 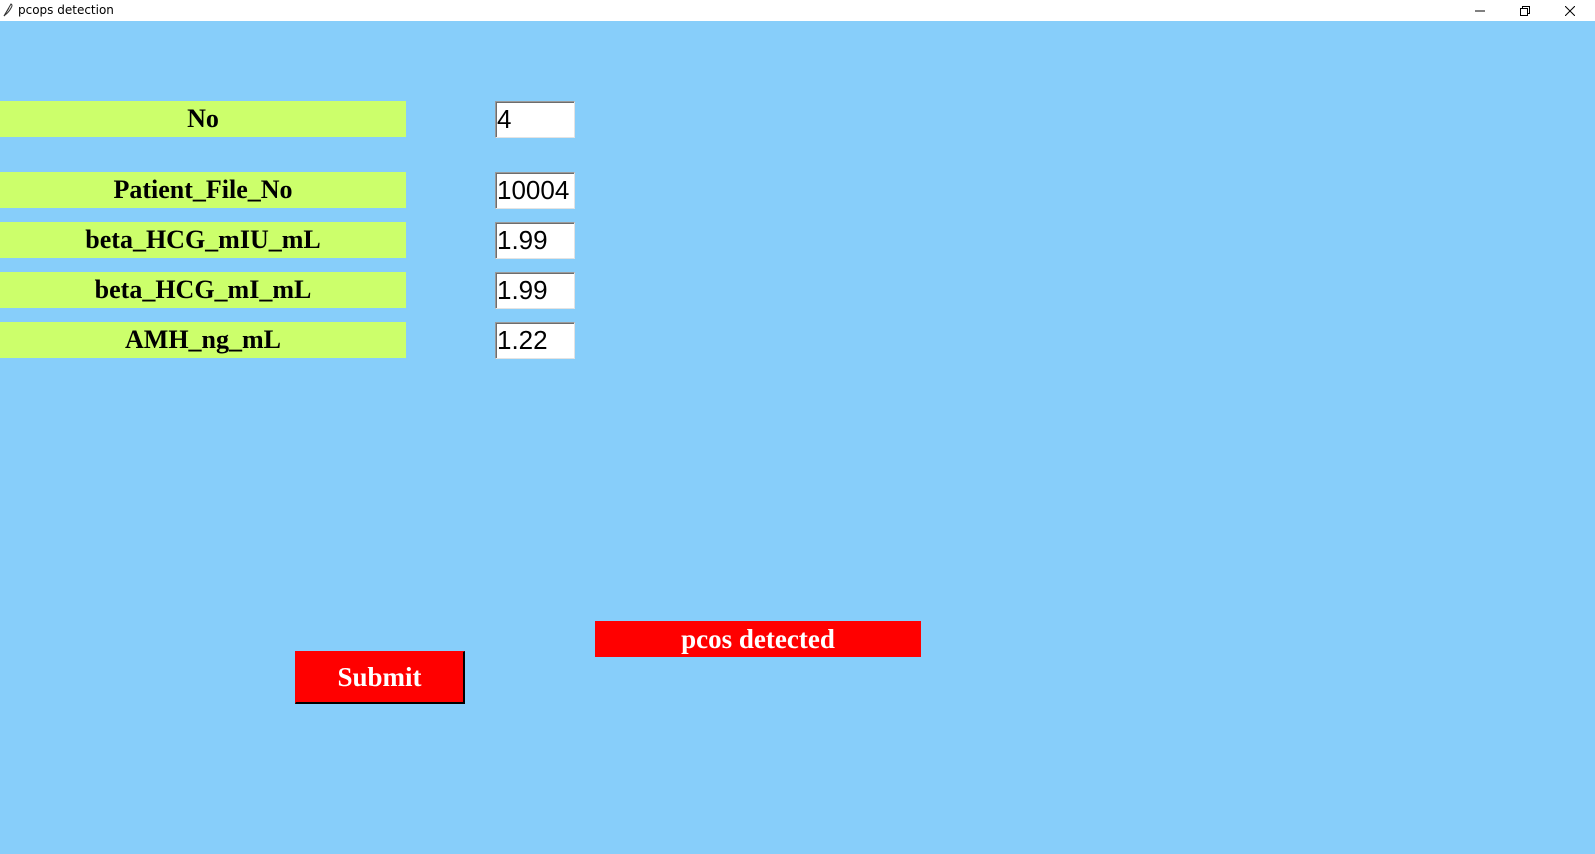 I want to click on submit-button: Submit, so click(x=380, y=677).